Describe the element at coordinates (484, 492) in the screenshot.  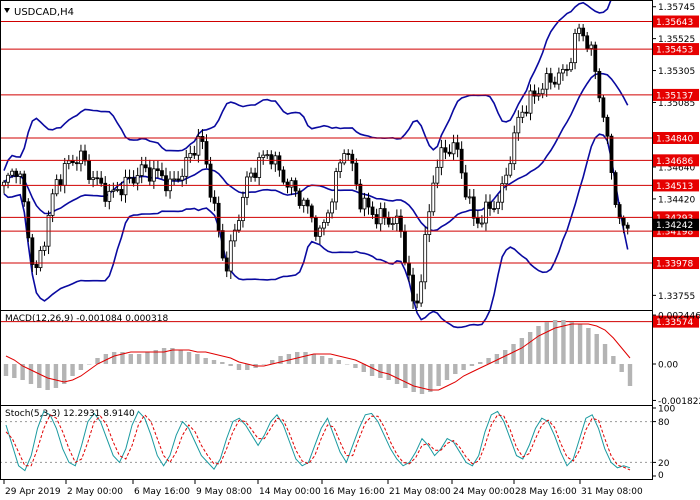
I see `time-tick-label: 24 May 00:00` at that location.